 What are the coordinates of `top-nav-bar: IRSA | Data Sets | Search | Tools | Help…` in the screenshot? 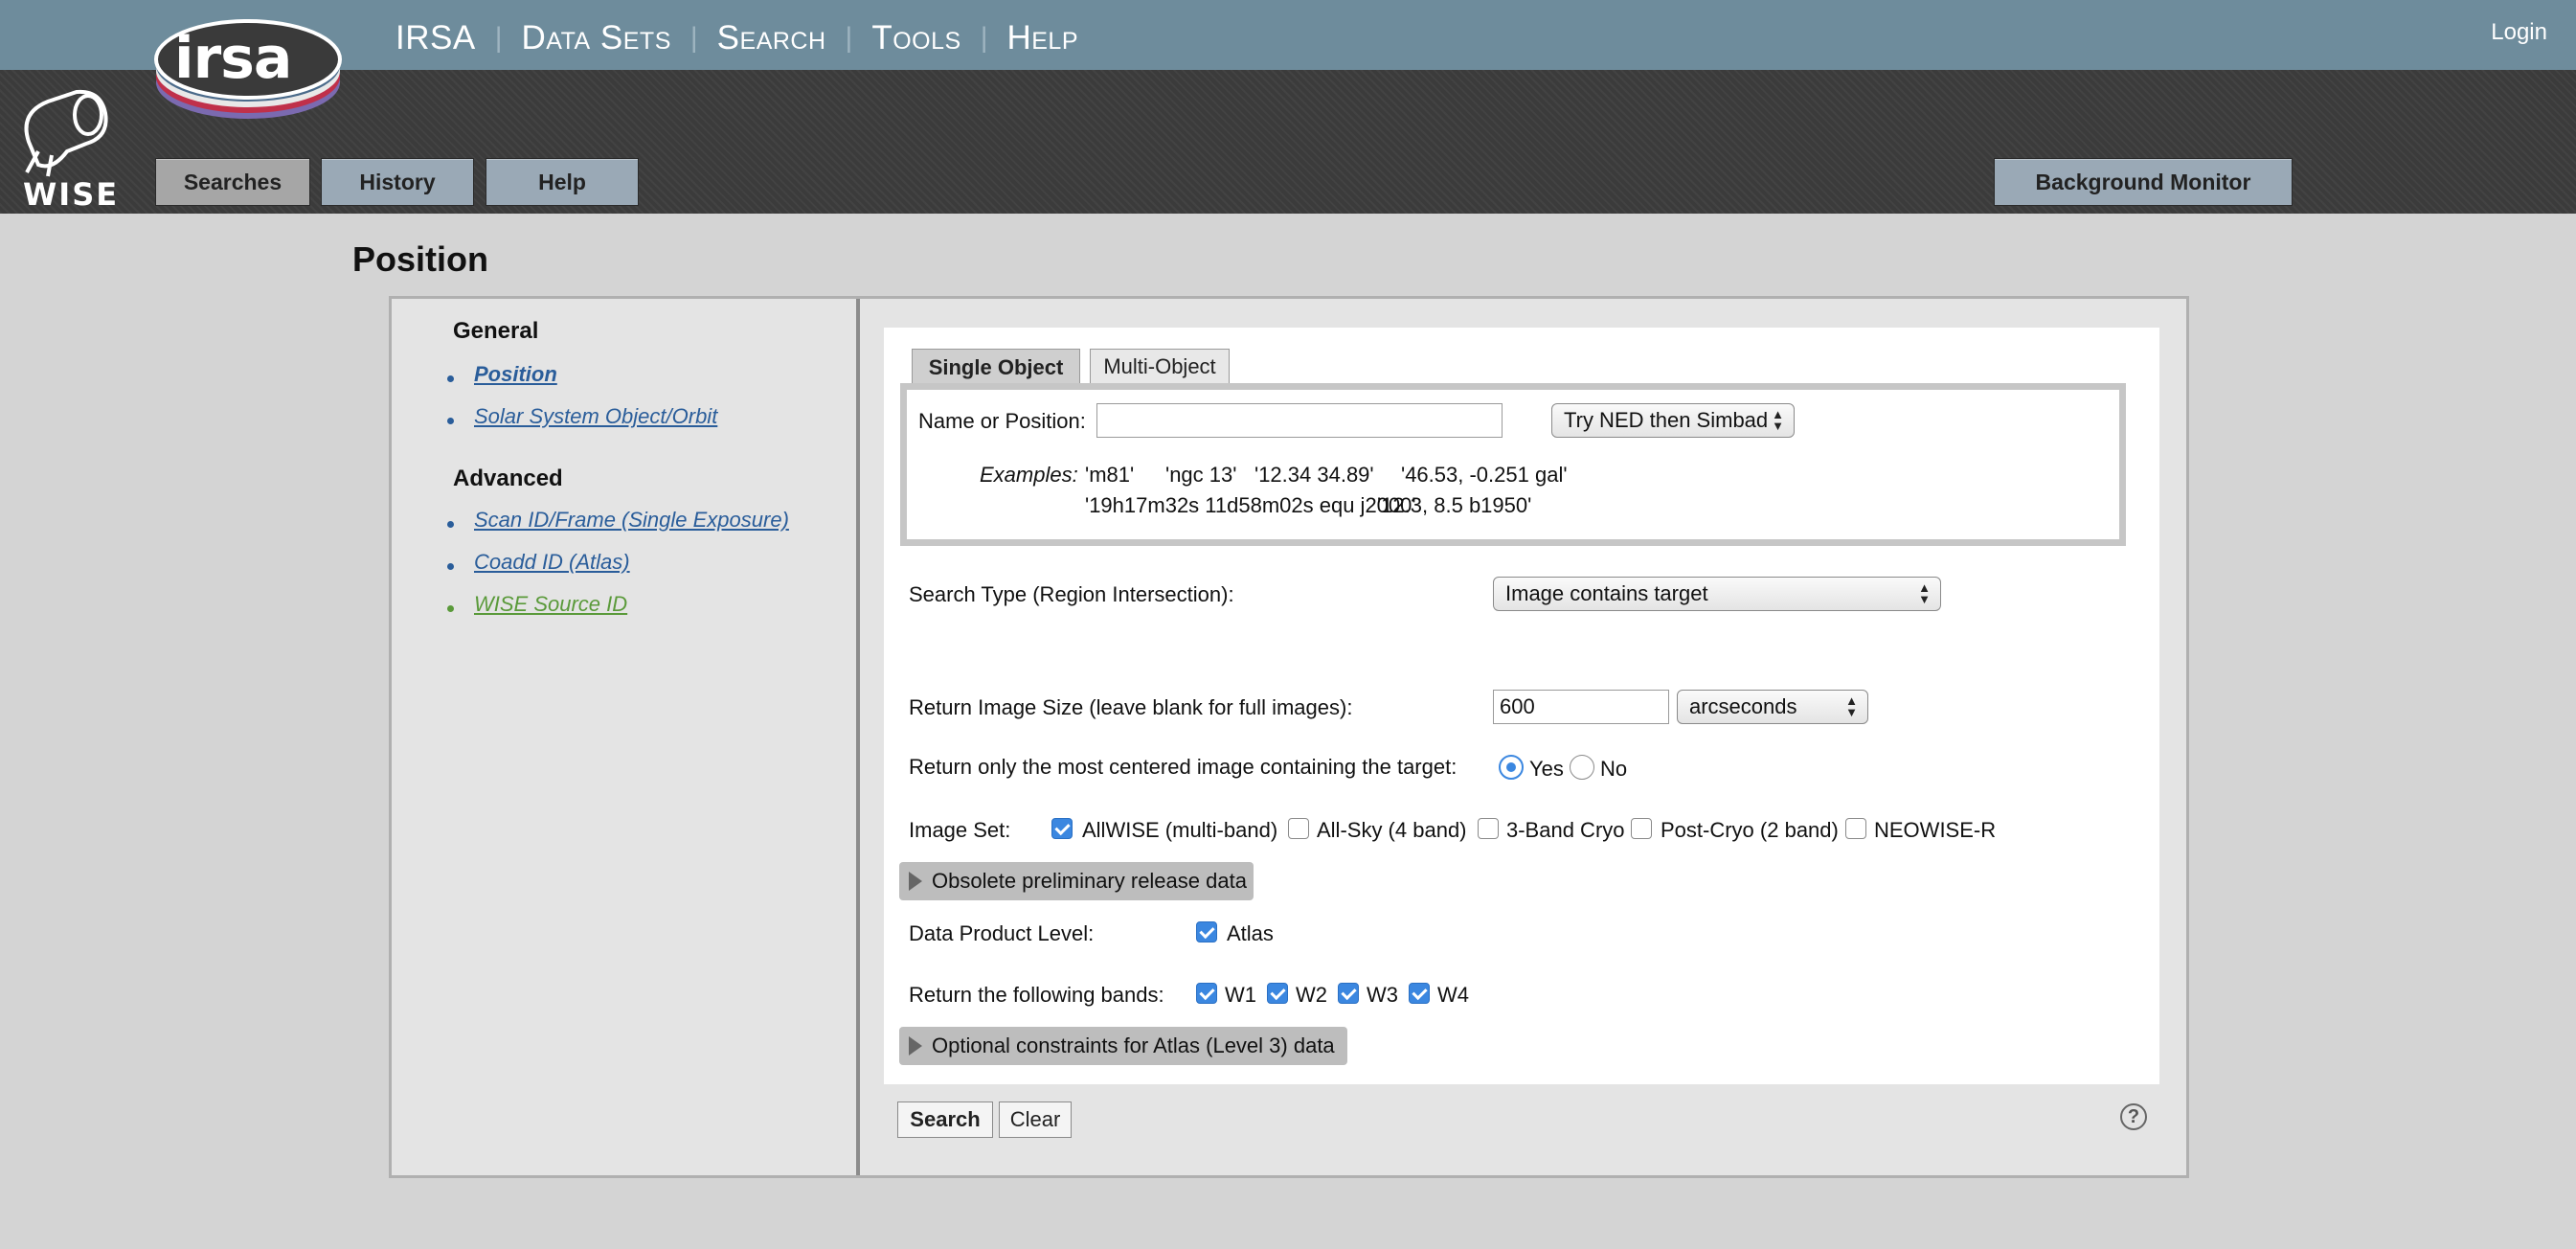 It's located at (1288, 35).